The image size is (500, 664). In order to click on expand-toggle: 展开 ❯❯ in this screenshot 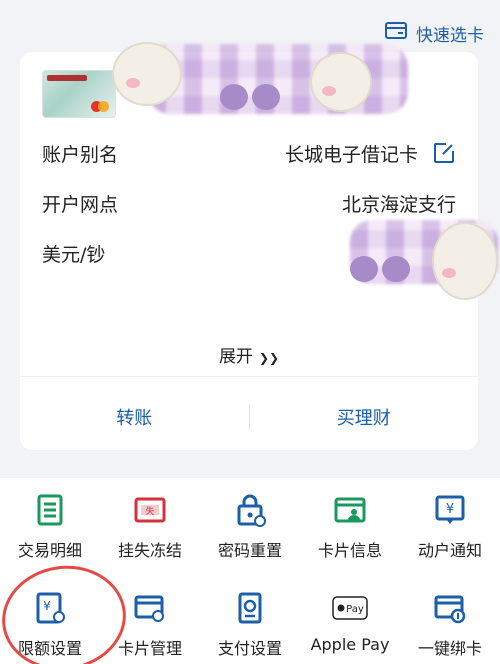, I will do `click(249, 354)`.